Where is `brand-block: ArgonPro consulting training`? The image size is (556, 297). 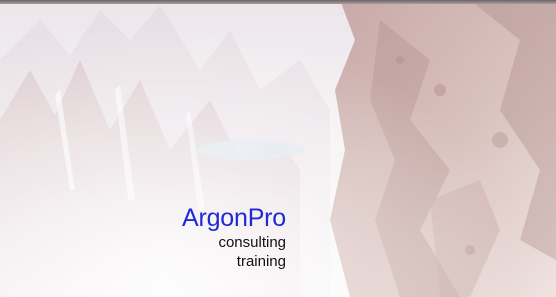
brand-block: ArgonPro consulting training is located at coordinates (234, 237).